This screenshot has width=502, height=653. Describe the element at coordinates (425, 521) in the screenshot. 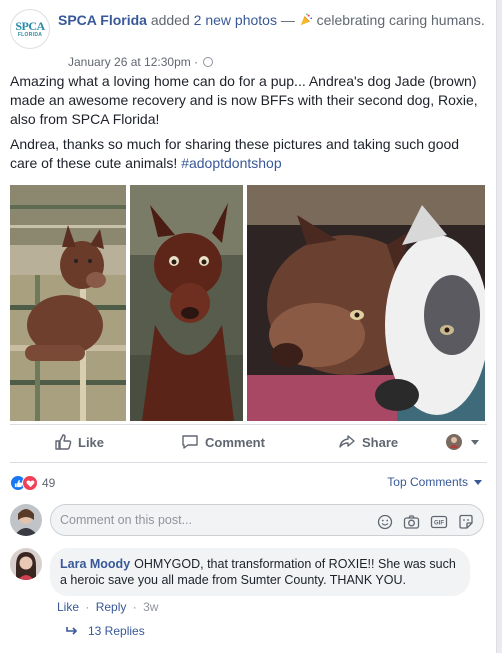

I see `composer-icons: GIF` at that location.